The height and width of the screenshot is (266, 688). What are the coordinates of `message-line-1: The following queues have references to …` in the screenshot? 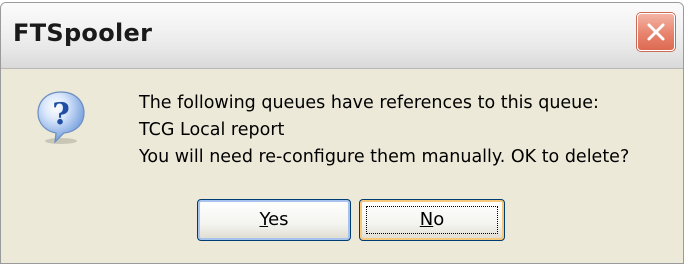 It's located at (369, 103).